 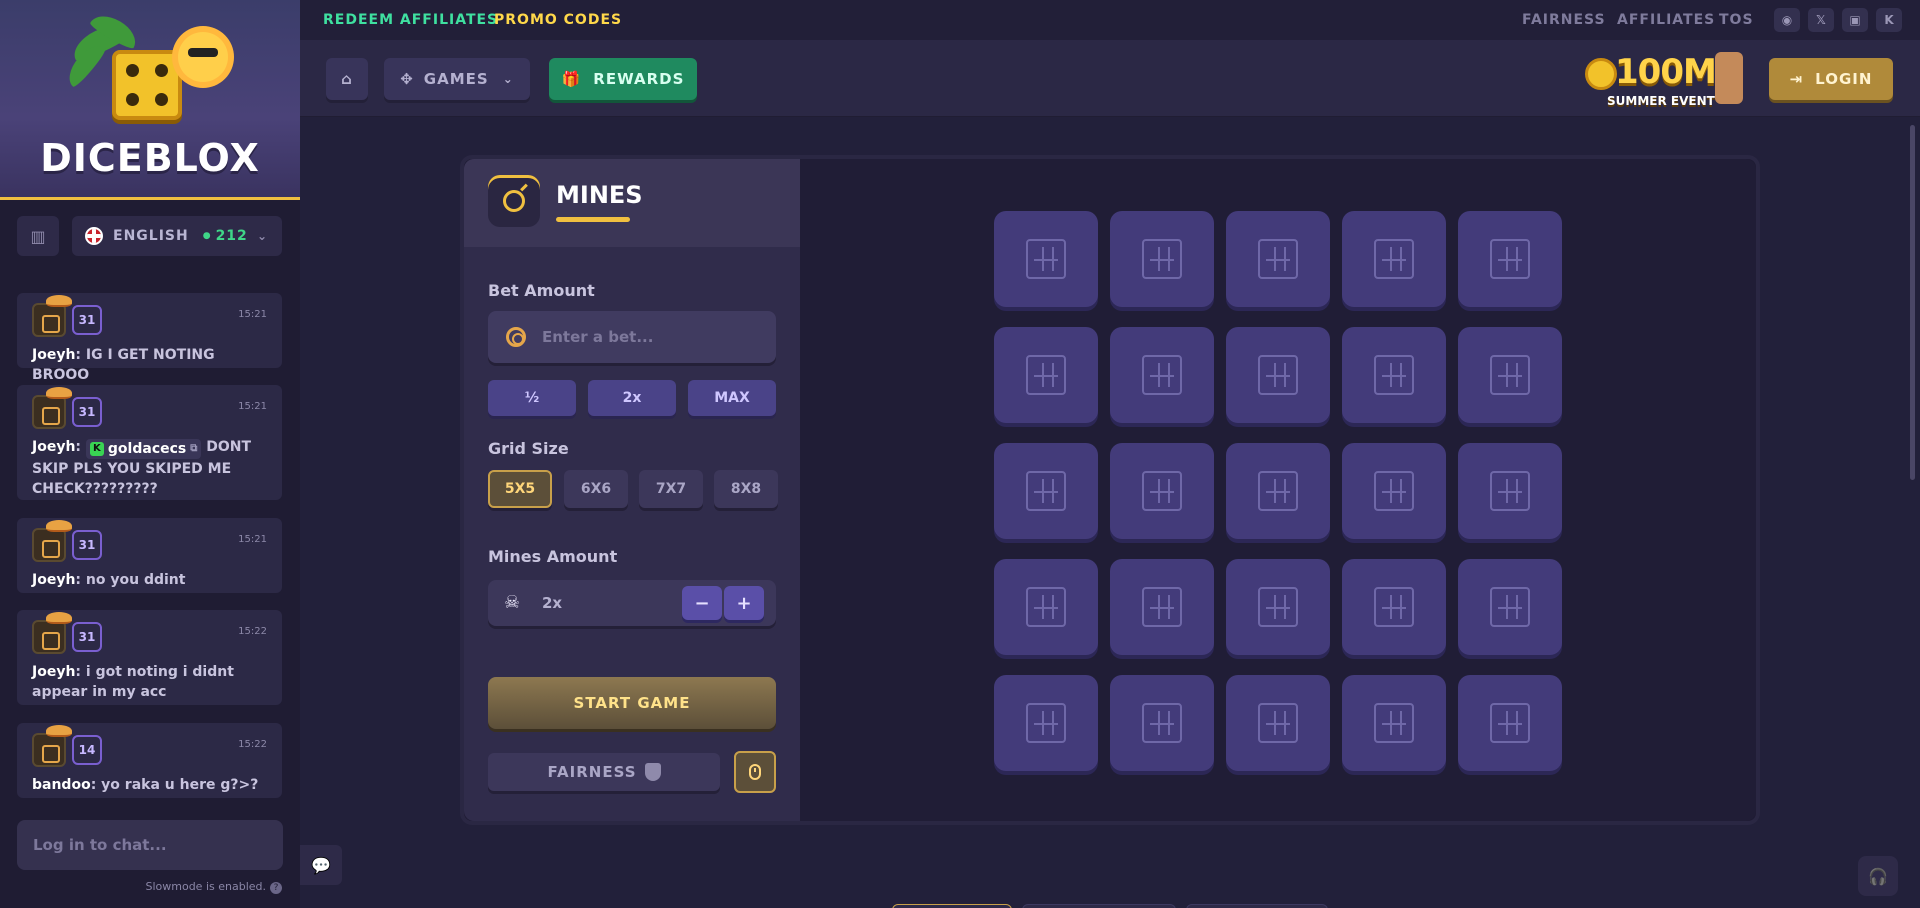 I want to click on increase-mines-button: +, so click(x=744, y=603).